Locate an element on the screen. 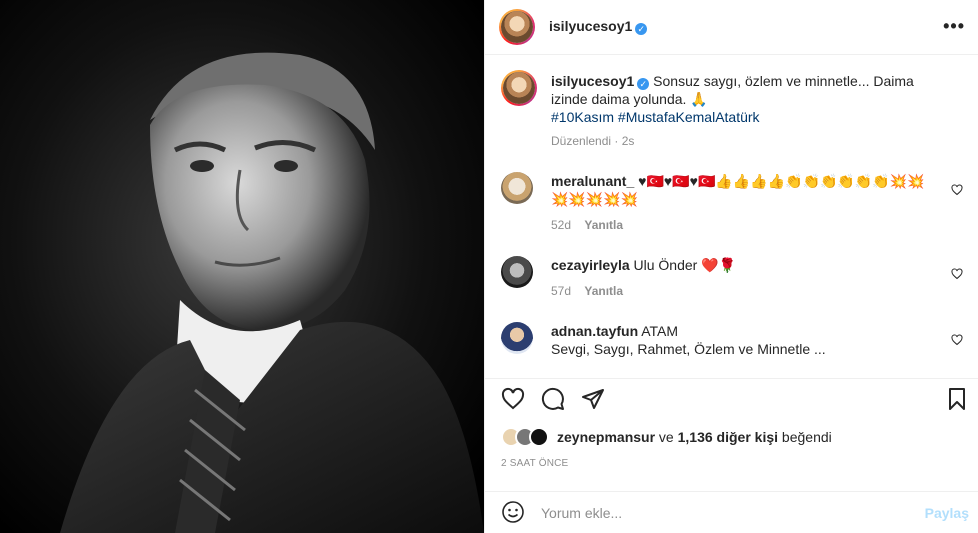 Image resolution: width=978 pixels, height=533 pixels. comment-input is located at coordinates (721, 513).